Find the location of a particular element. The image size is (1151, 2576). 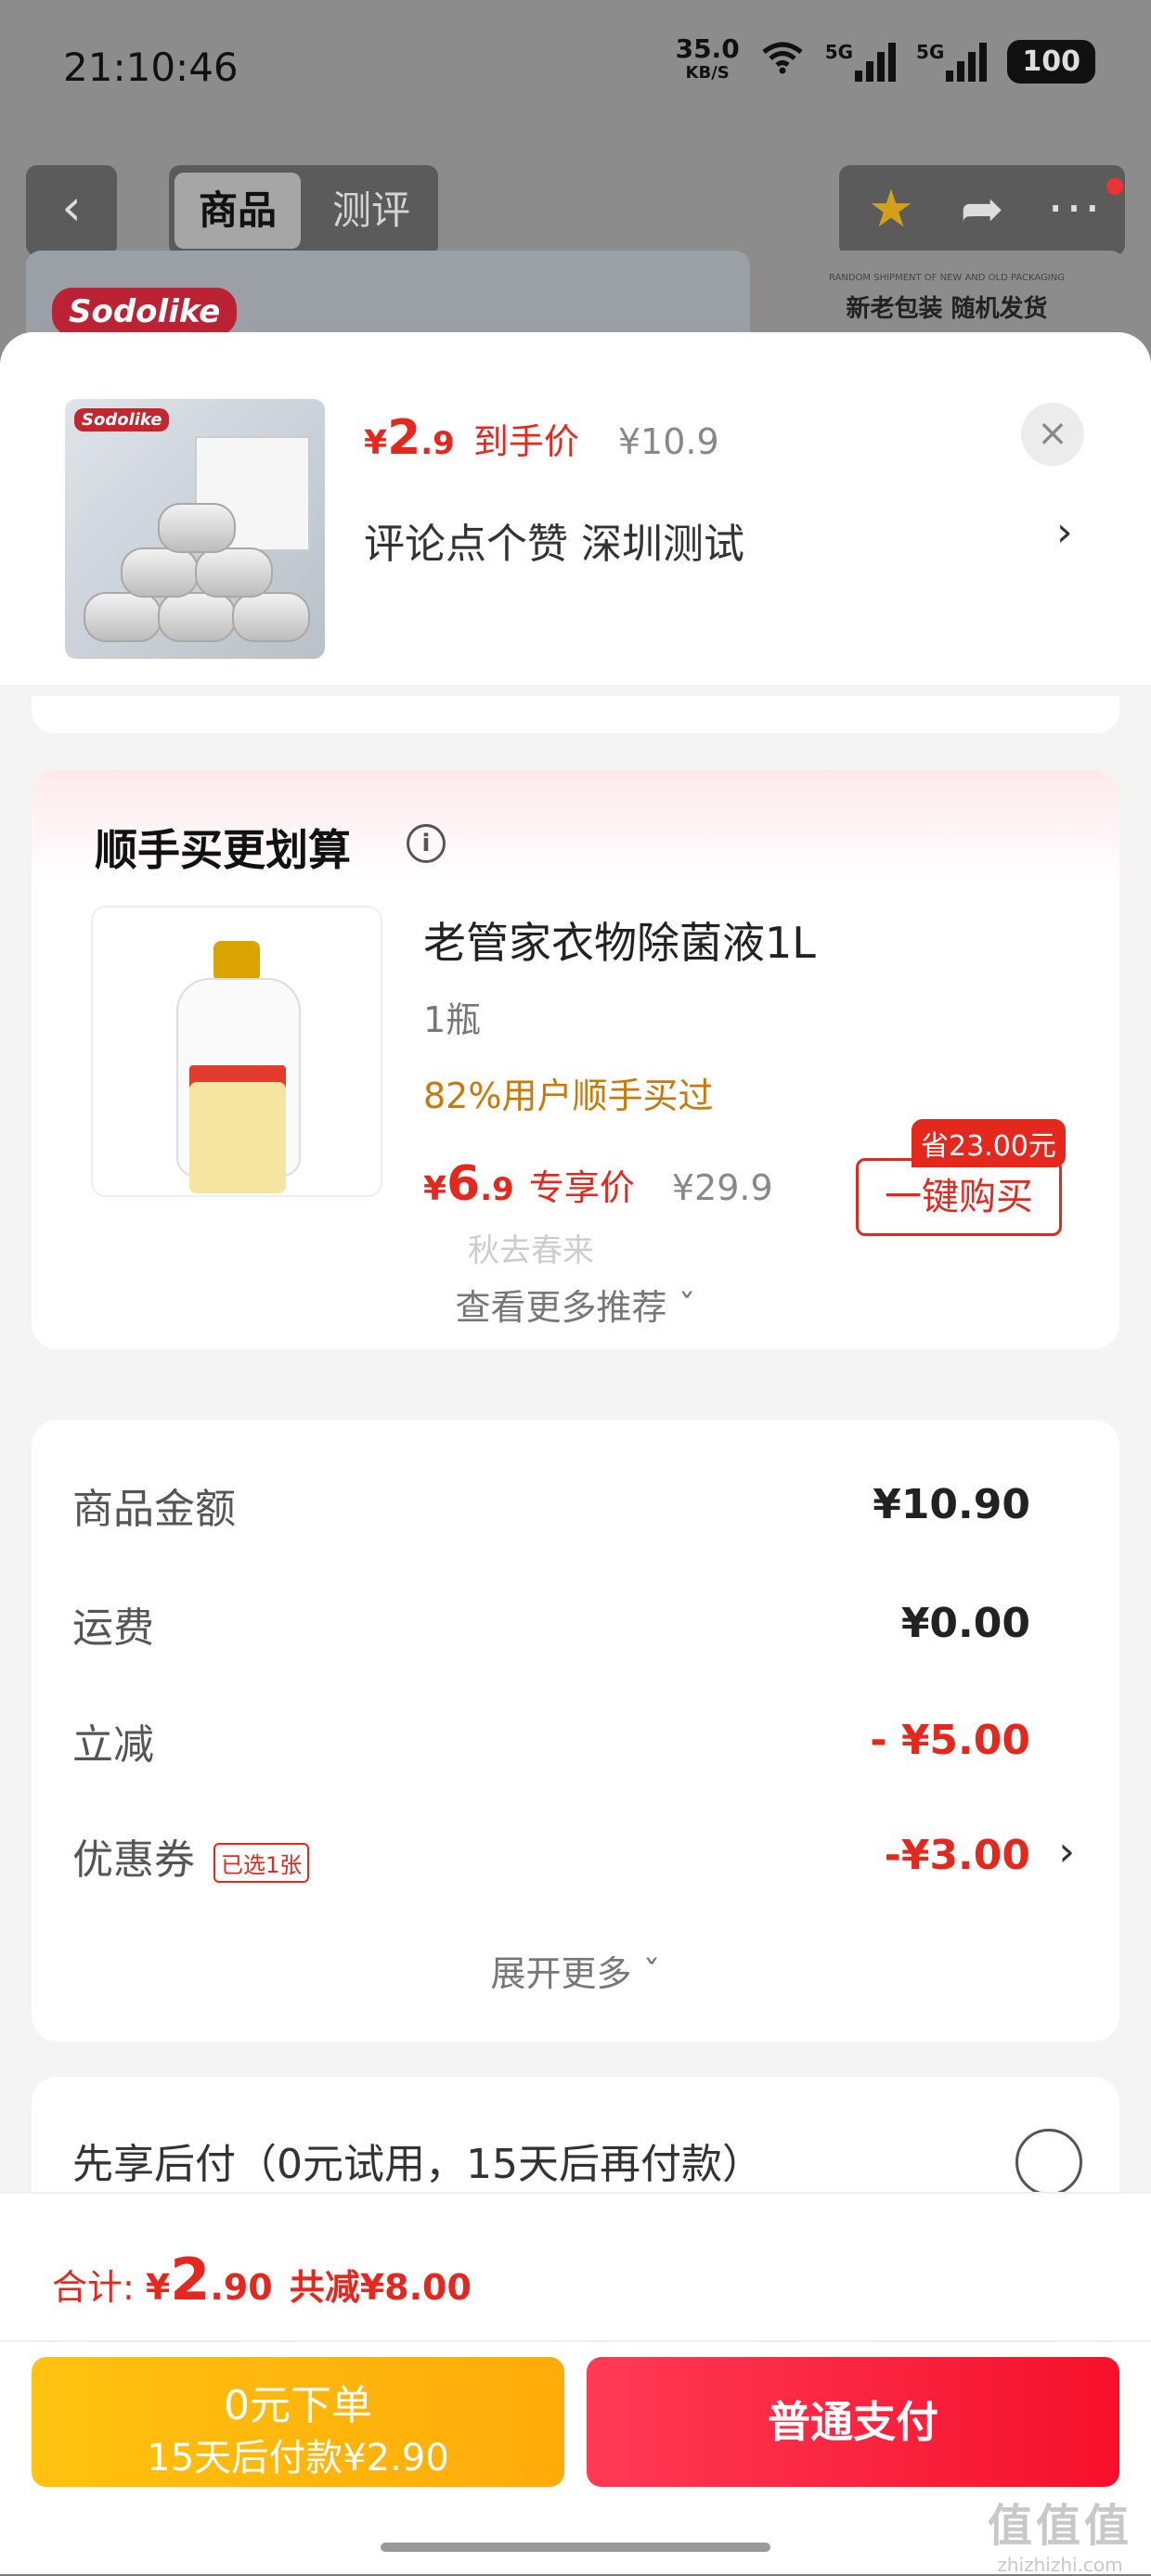

zero-yuan-order-button: 0元下单 15天后付款¥2.90 is located at coordinates (298, 2422).